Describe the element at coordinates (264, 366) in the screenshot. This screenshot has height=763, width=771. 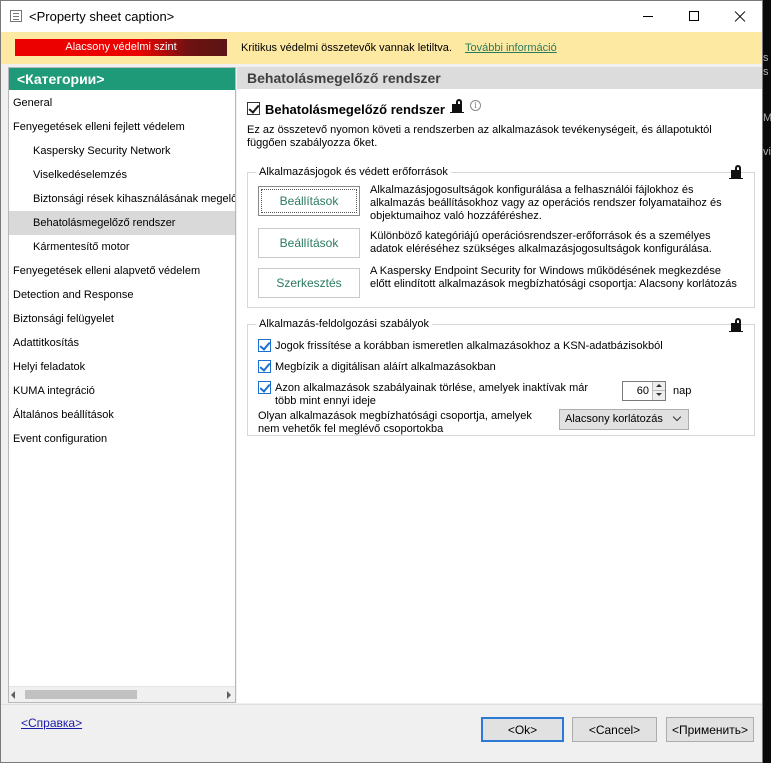
I see `trust-signed-apps-checkbox` at that location.